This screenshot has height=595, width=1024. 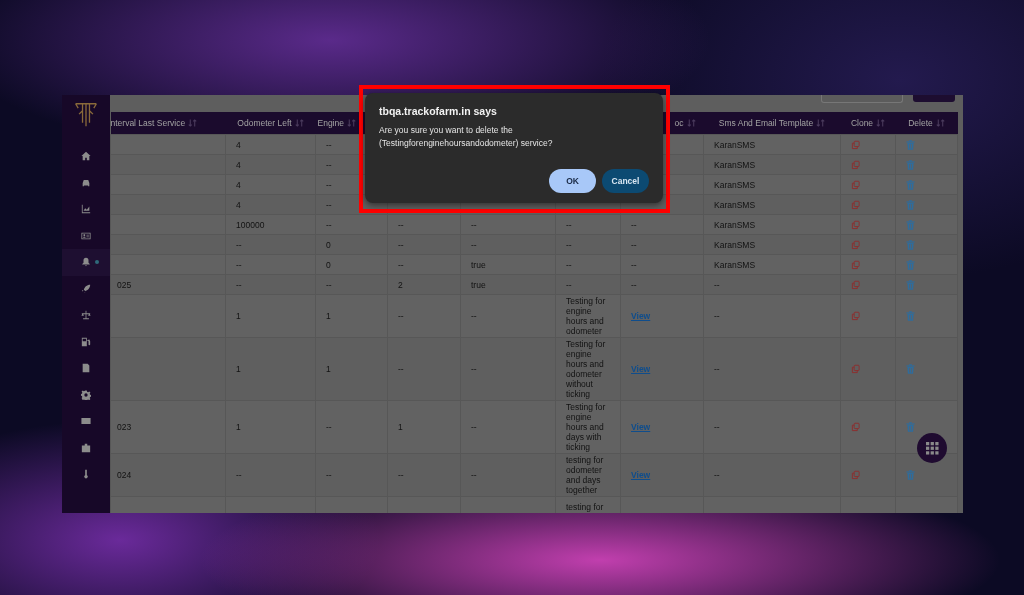 I want to click on table-cell: true, so click(x=478, y=264).